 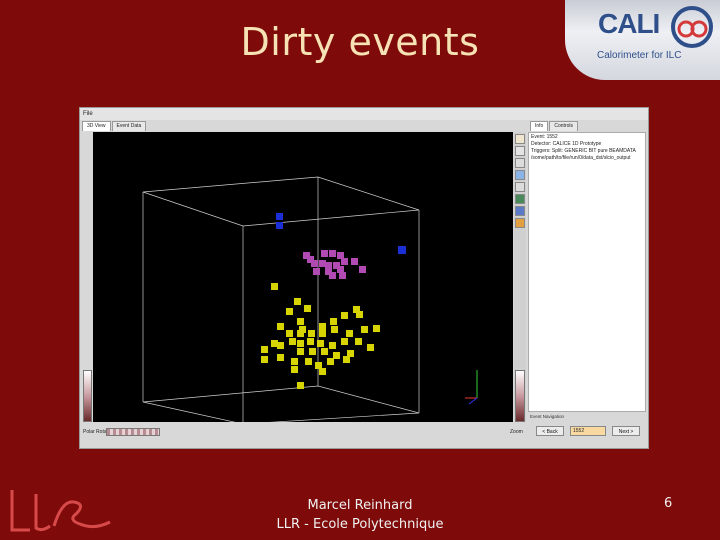 What do you see at coordinates (520, 163) in the screenshot?
I see `camera-icon` at bounding box center [520, 163].